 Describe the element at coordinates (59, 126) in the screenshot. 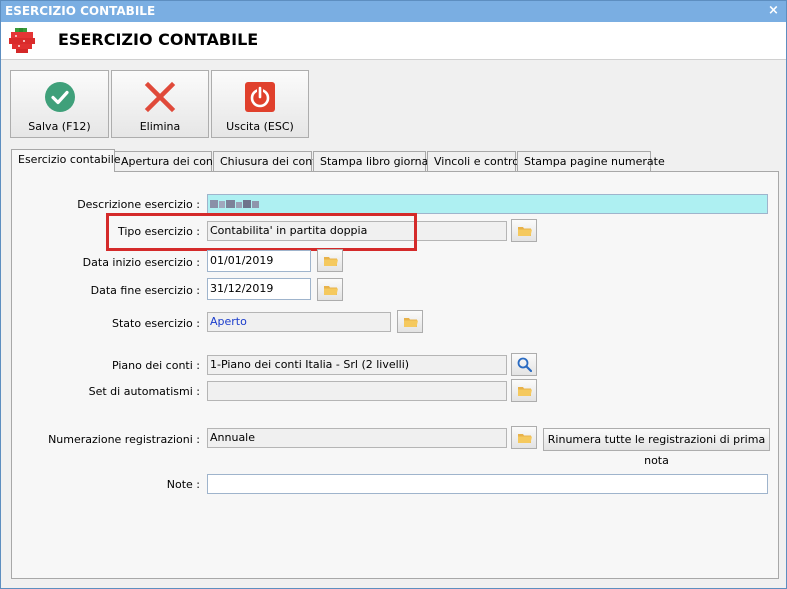

I see `save-button-label: Salva (F12)` at that location.